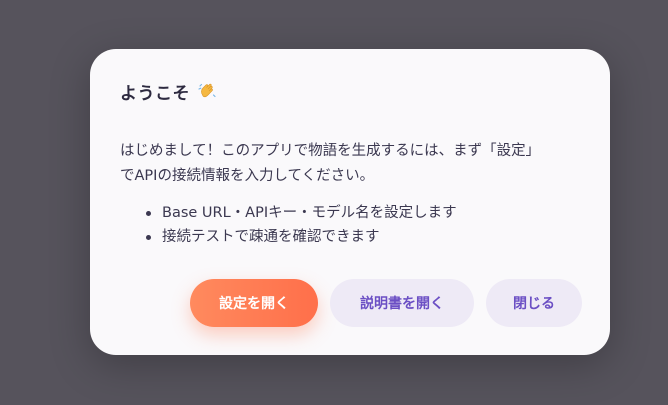  I want to click on close-button: 閉じる, so click(534, 303).